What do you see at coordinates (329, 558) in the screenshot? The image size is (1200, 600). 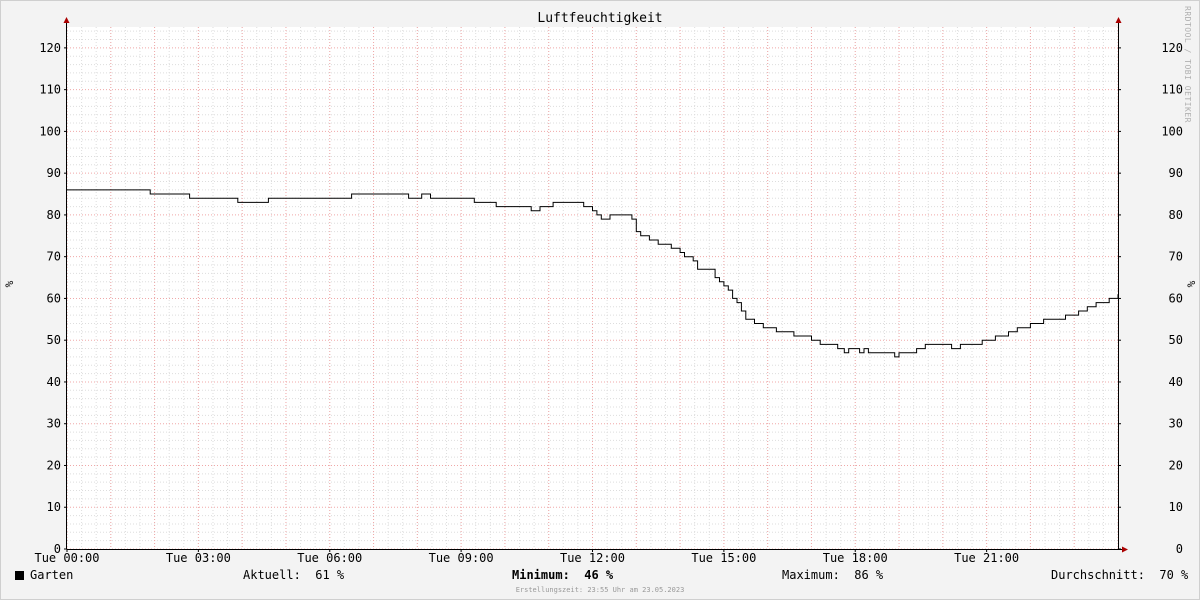 I see `x-tick-label: Tue 06:00` at bounding box center [329, 558].